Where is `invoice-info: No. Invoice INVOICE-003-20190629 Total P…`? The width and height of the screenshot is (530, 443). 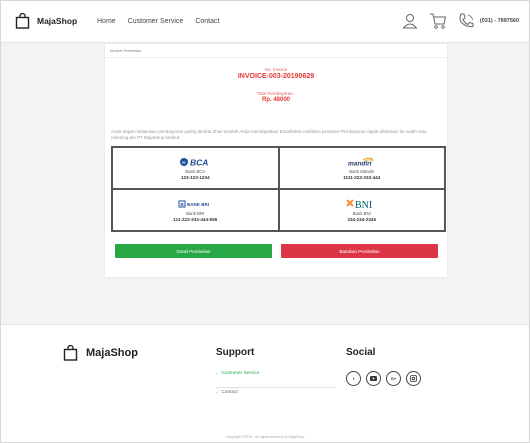 invoice-info: No. Invoice INVOICE-003-20190629 Total P… is located at coordinates (276, 85).